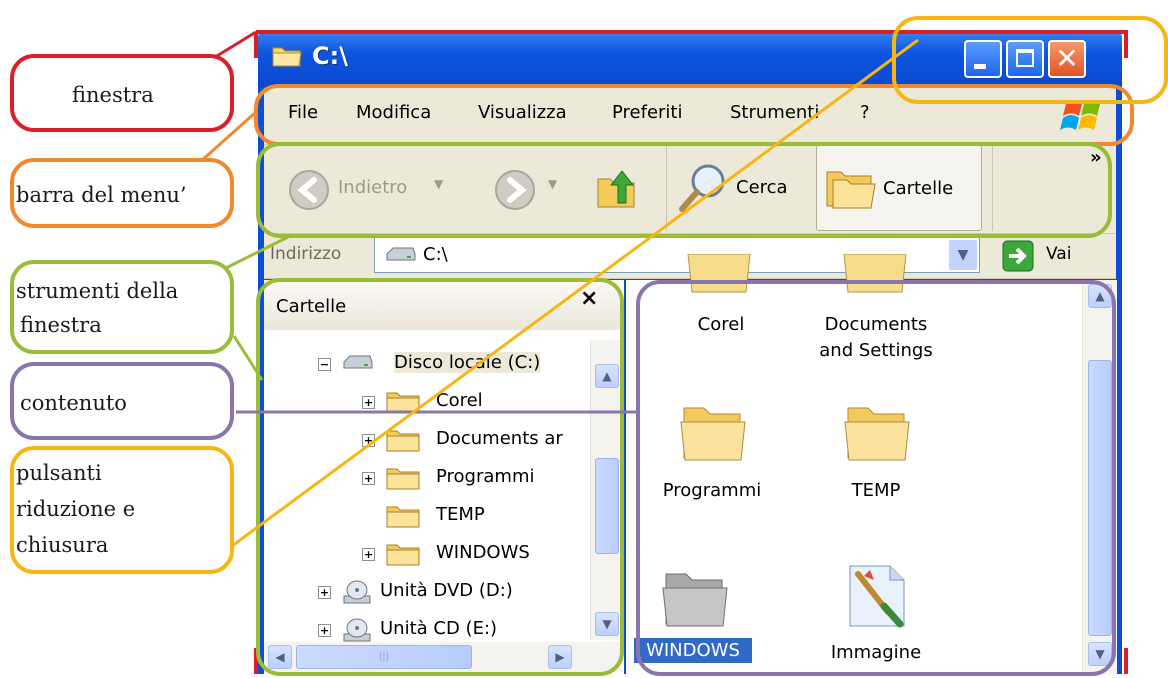 The height and width of the screenshot is (678, 1168). What do you see at coordinates (690, 59) in the screenshot?
I see `title-bar: C:\ ✕` at bounding box center [690, 59].